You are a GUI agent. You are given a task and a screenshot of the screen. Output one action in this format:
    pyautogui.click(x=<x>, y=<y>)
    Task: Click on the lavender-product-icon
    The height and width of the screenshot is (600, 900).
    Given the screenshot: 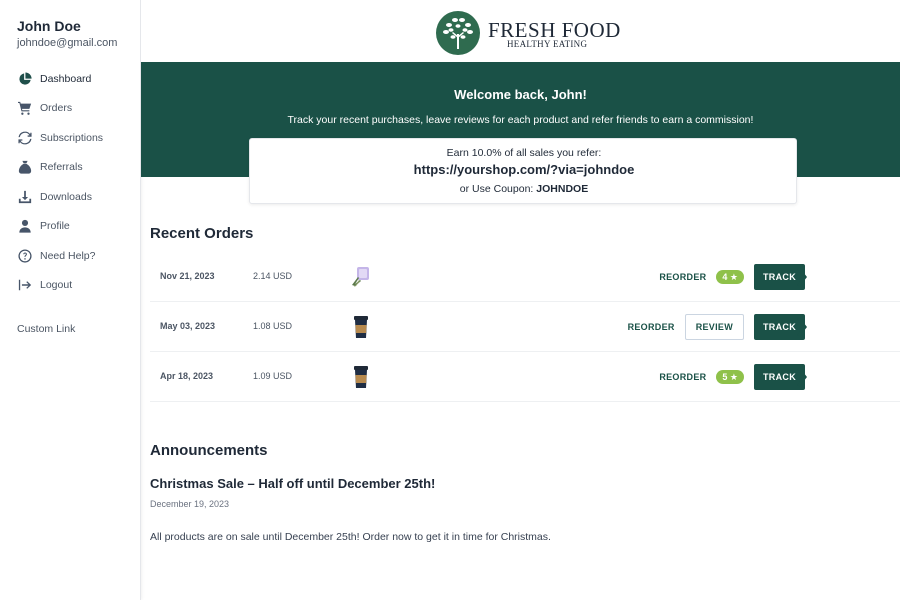 What is the action you would take?
    pyautogui.click(x=360, y=277)
    